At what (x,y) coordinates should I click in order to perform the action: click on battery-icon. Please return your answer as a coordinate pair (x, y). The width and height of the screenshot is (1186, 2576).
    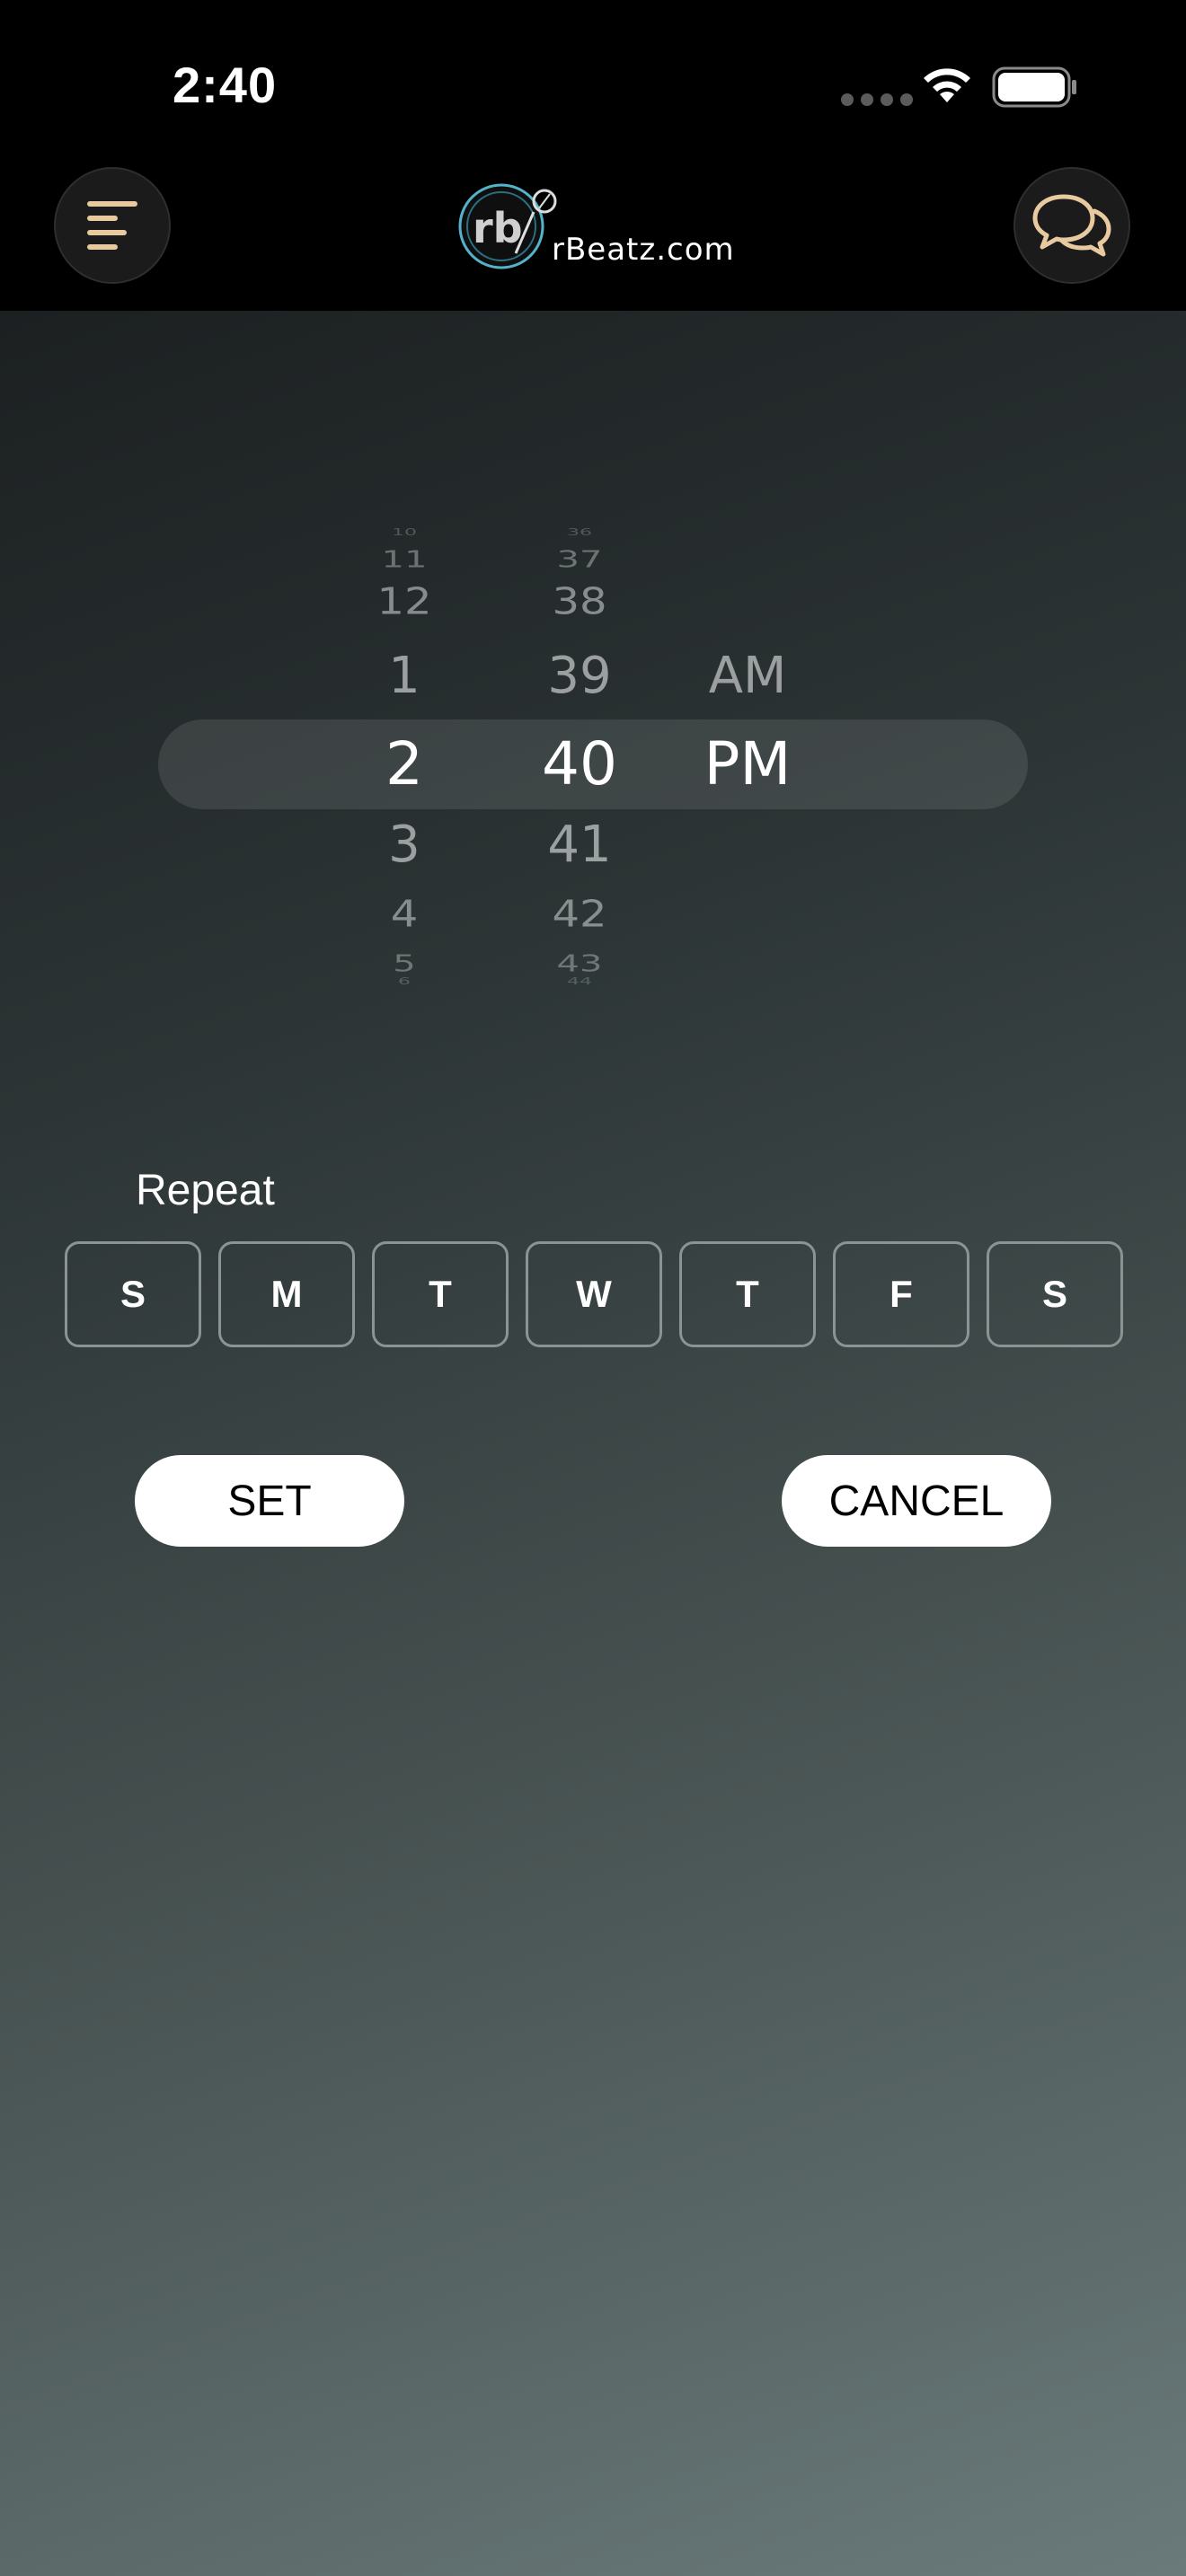
    Looking at the image, I should click on (1034, 87).